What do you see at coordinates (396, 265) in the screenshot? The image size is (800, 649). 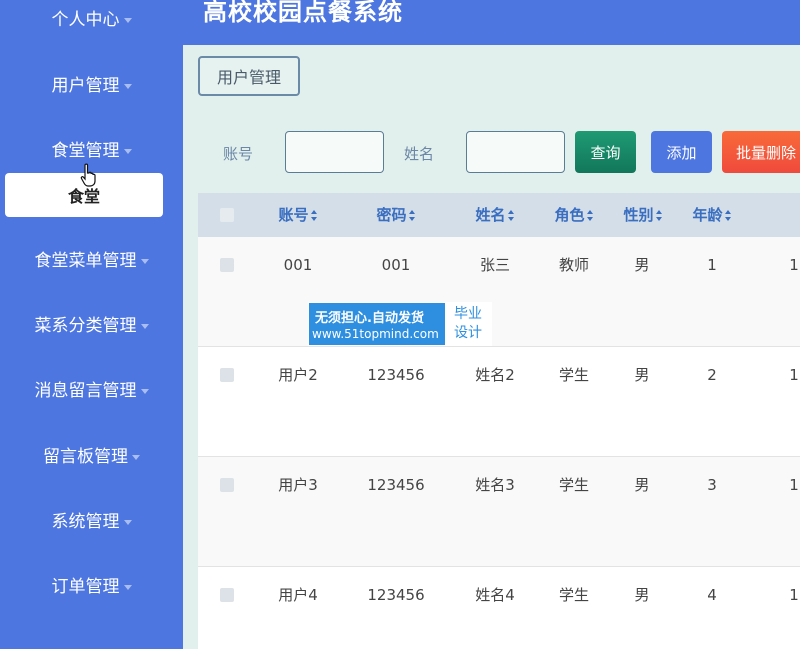 I see `cell-password: 001` at bounding box center [396, 265].